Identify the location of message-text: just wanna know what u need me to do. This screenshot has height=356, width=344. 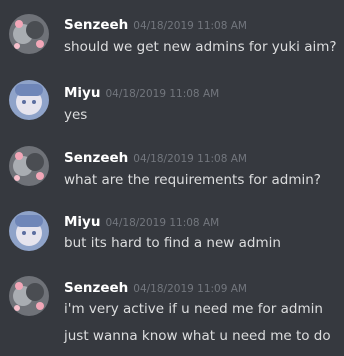
(197, 336).